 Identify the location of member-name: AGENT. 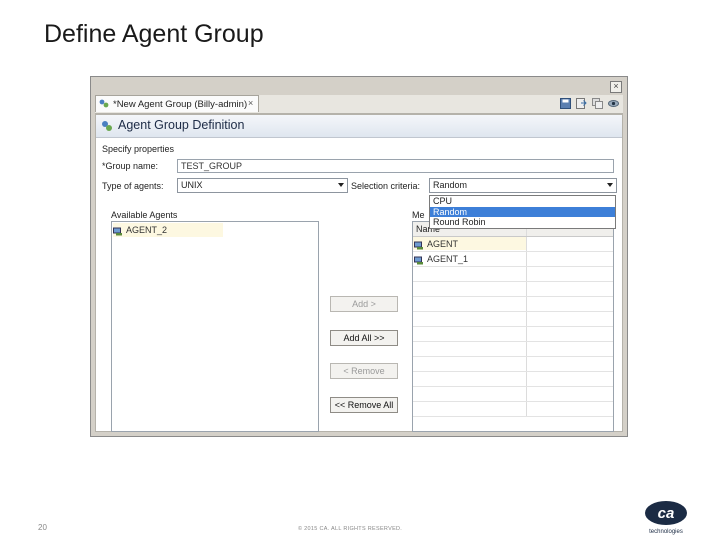
(443, 244).